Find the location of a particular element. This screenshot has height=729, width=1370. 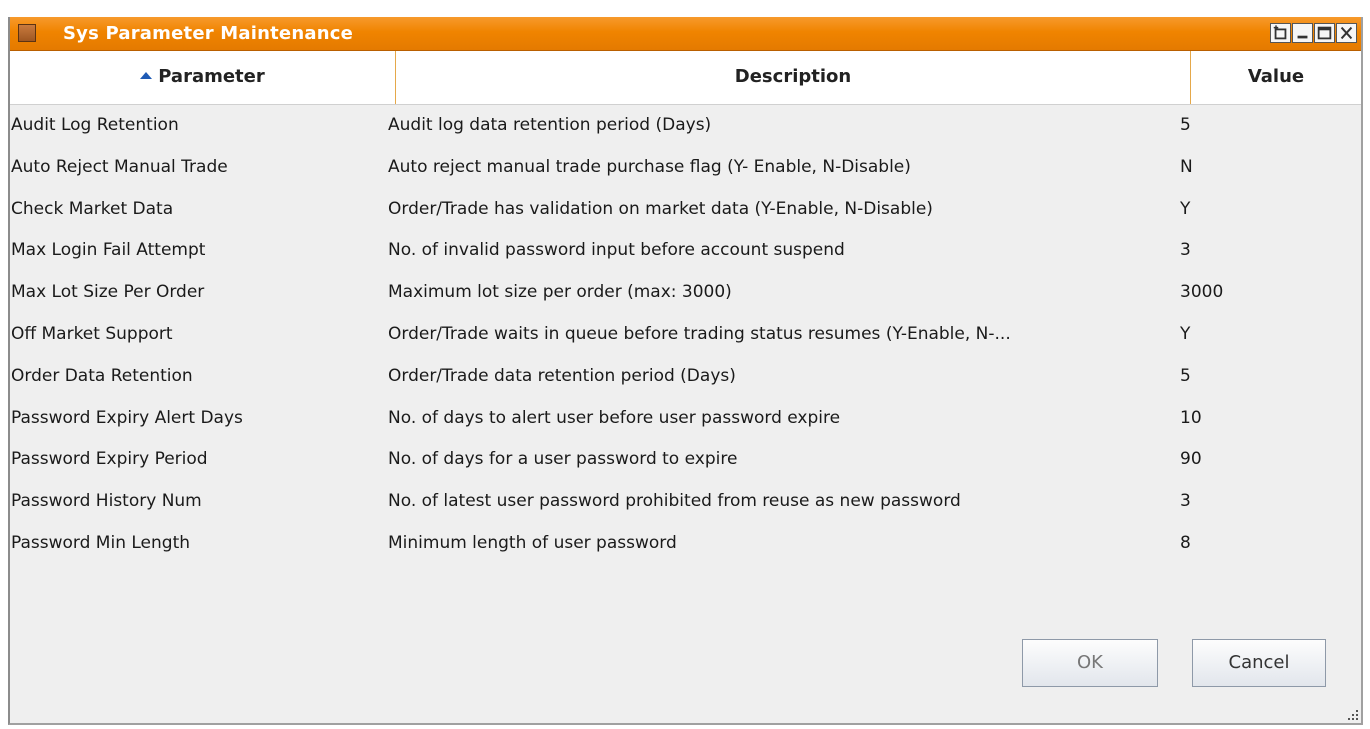

description-cell: Minimum length of user password is located at coordinates (532, 542).